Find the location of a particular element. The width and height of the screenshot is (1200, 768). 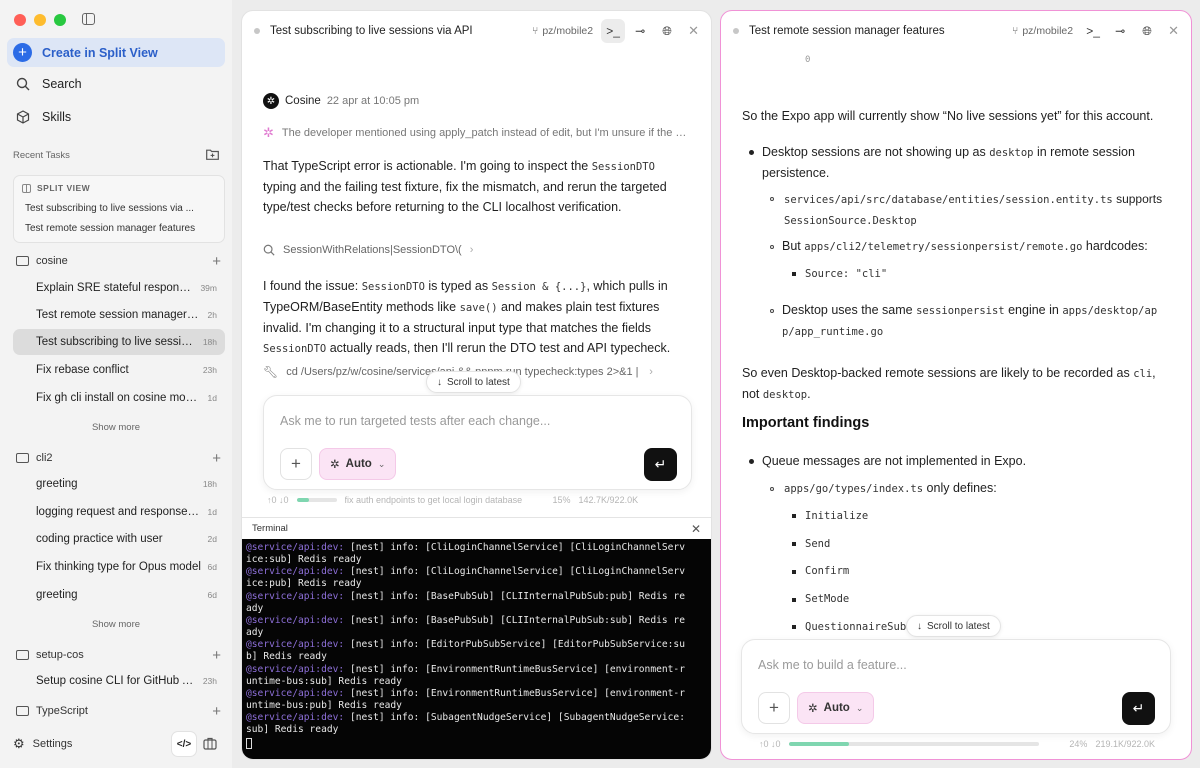

maximize-window-button is located at coordinates (60, 20).